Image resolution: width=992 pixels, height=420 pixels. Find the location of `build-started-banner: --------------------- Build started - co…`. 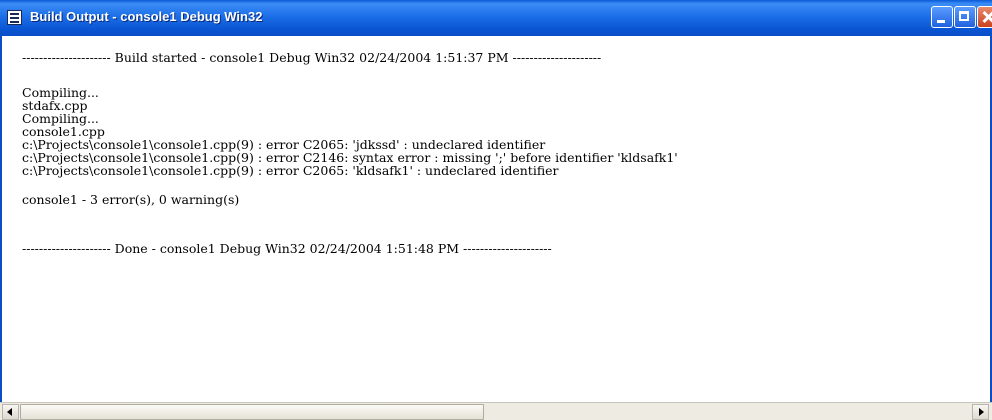

build-started-banner: --------------------- Build started - co… is located at coordinates (312, 57).